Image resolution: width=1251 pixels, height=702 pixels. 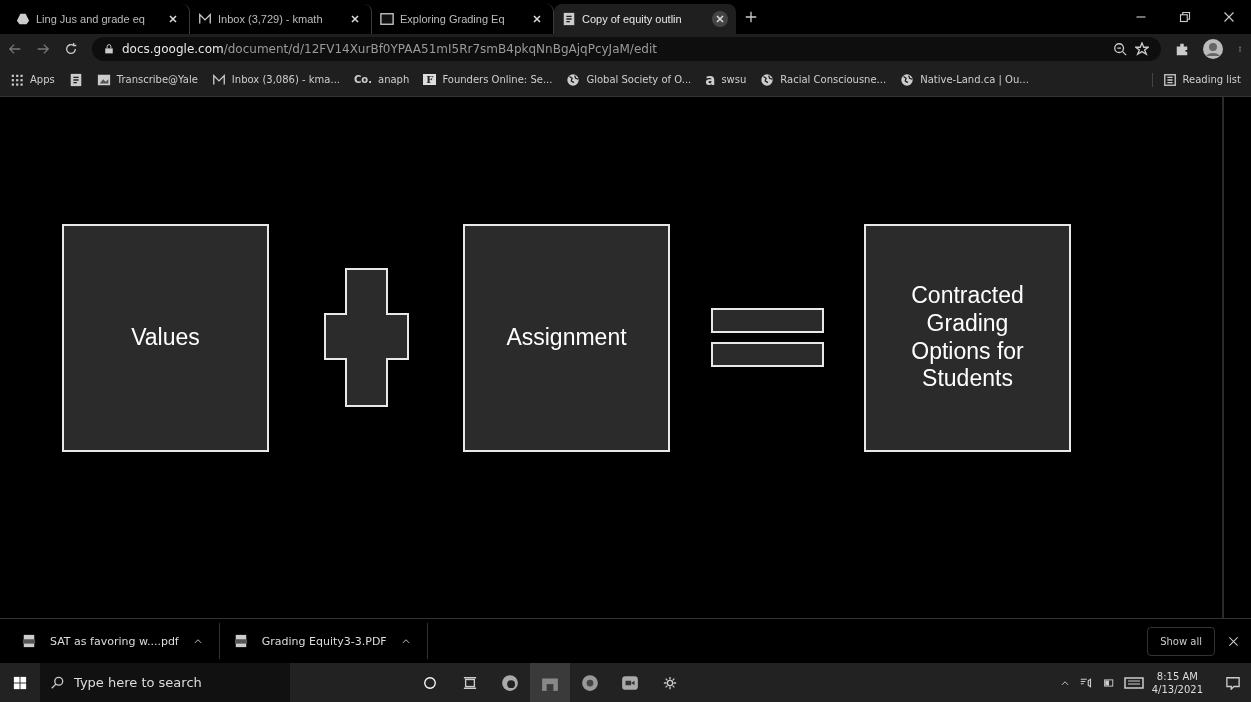 I want to click on download-item: SAT as favoring w....pdf, so click(x=121, y=641).